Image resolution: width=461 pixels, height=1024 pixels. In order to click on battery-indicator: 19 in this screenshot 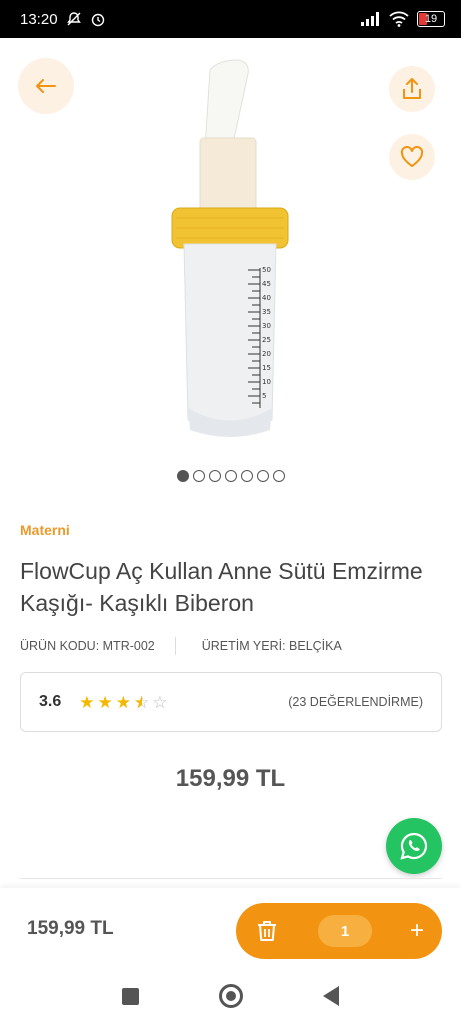, I will do `click(431, 19)`.